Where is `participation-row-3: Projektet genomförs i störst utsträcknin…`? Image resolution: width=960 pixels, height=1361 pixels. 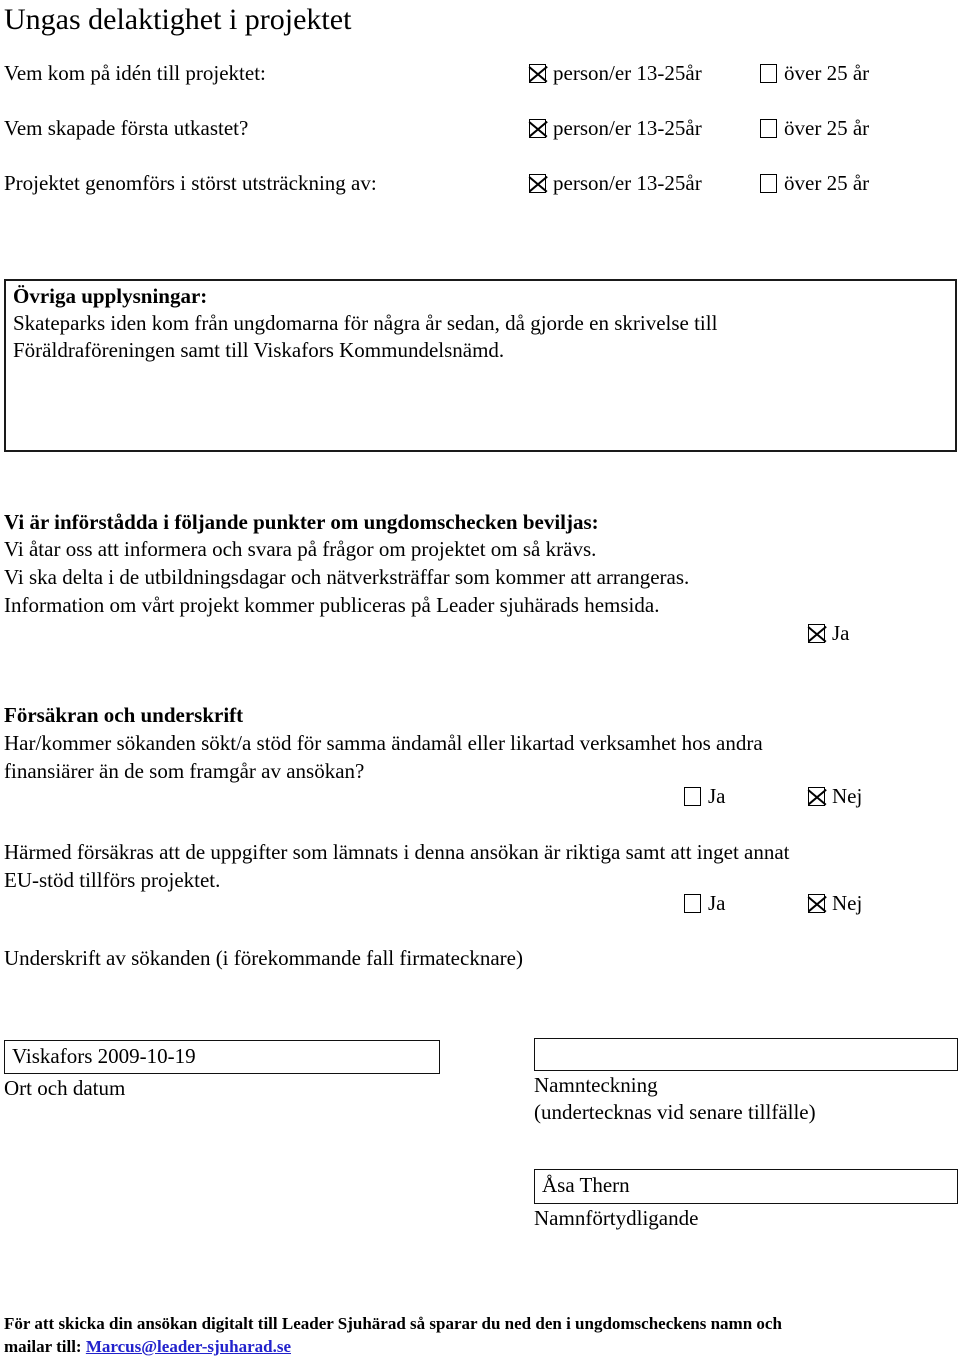 participation-row-3: Projektet genomförs i störst utsträcknin… is located at coordinates (480, 184).